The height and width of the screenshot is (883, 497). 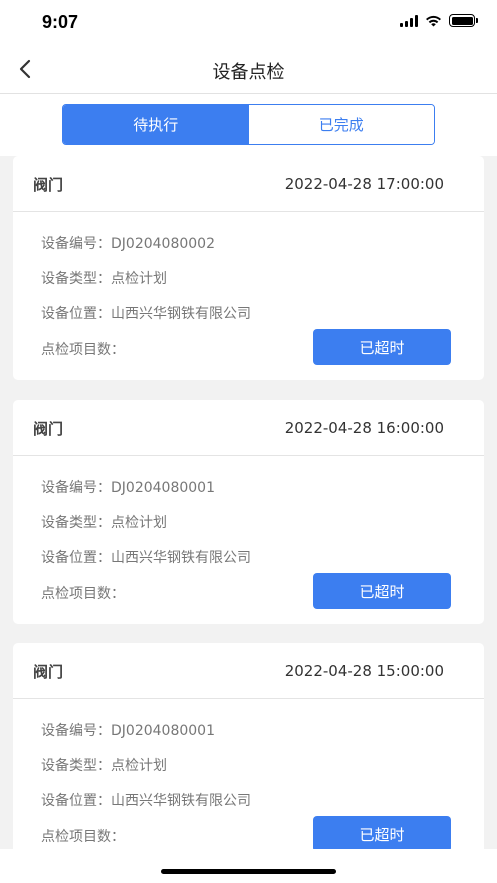 What do you see at coordinates (364, 428) in the screenshot?
I see `scheduled-time: 2022-04-28 16:00:00` at bounding box center [364, 428].